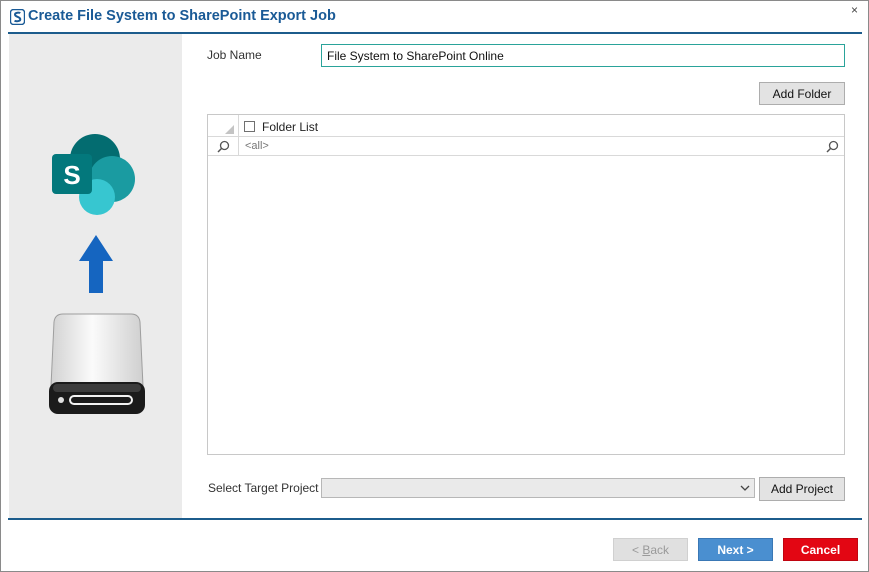  I want to click on filter-row-cell, so click(223, 146).